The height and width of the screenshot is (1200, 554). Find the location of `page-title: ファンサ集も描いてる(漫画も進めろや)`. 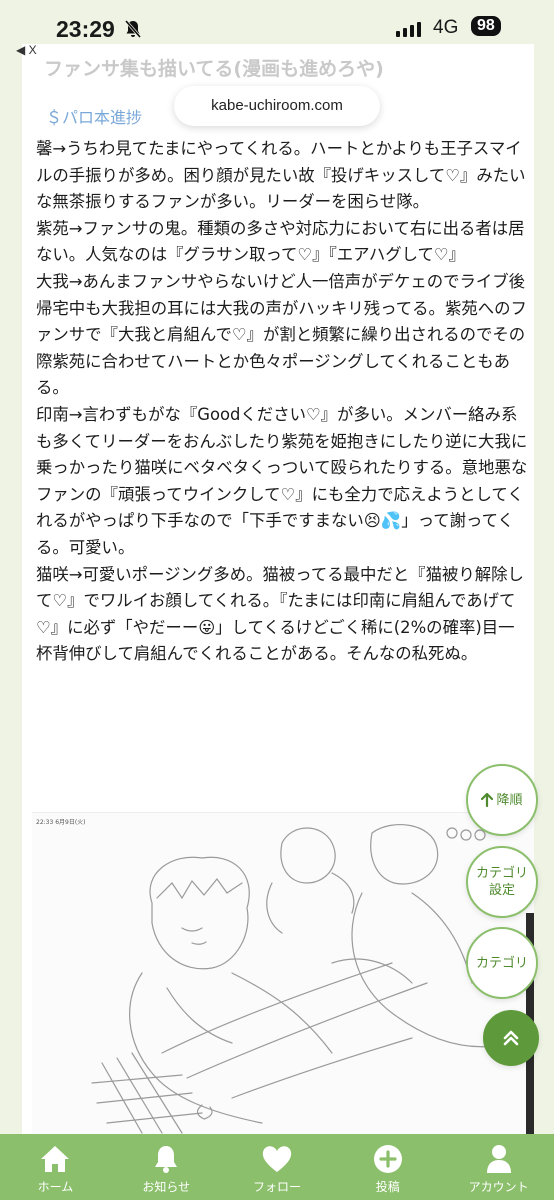

page-title: ファンサ集も描いてる(漫画も進めろや) is located at coordinates (214, 69).